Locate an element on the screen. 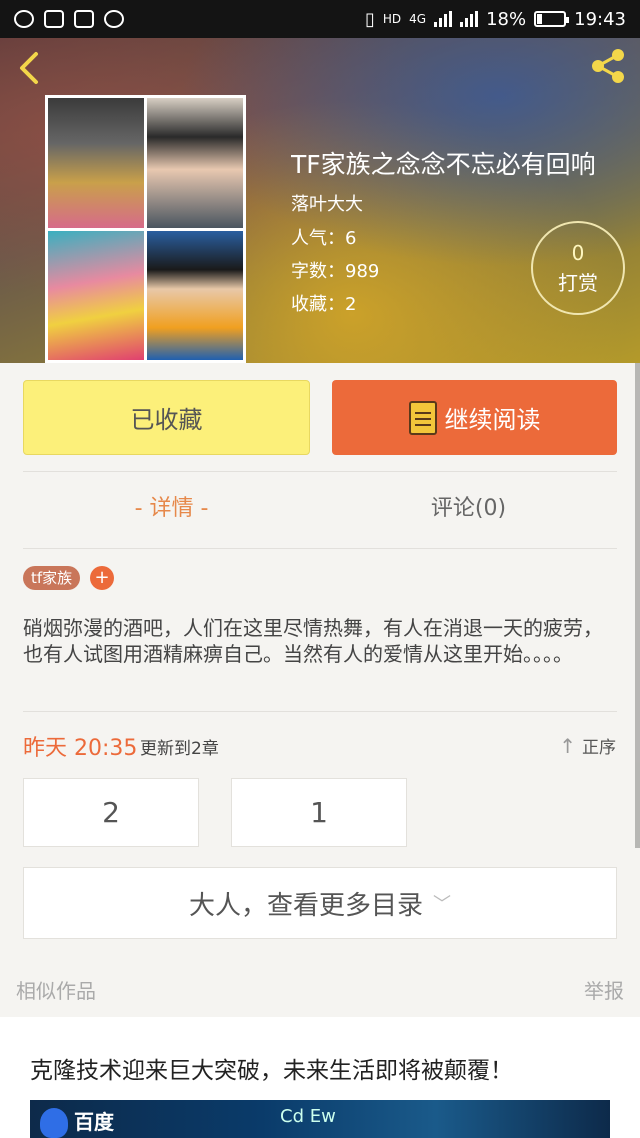  sort-toggle: ↑ 正序 is located at coordinates (587, 746).